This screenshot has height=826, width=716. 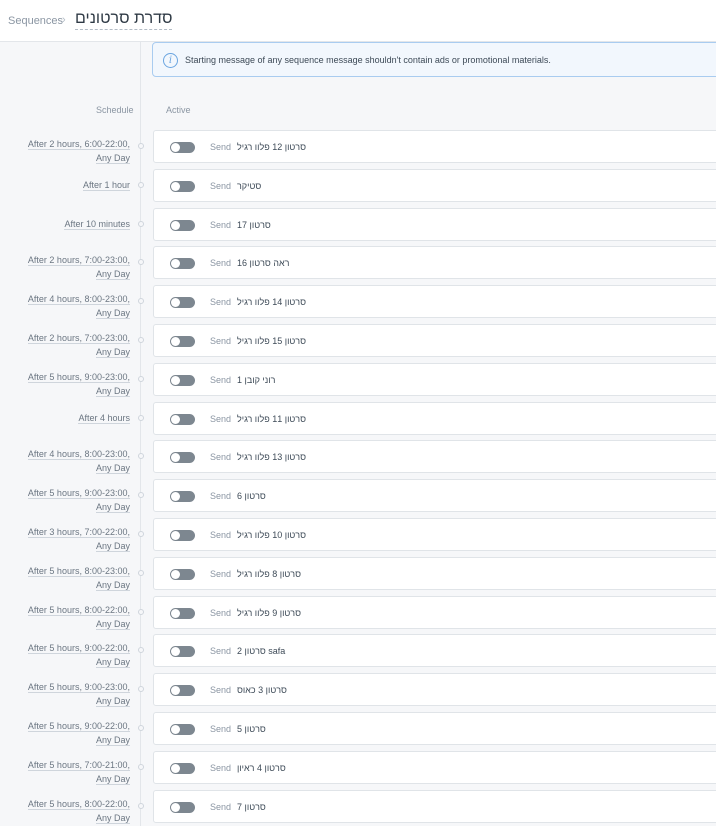 I want to click on sequence-message-row: Send סרטון 14 פלוו רגיל, so click(x=434, y=301).